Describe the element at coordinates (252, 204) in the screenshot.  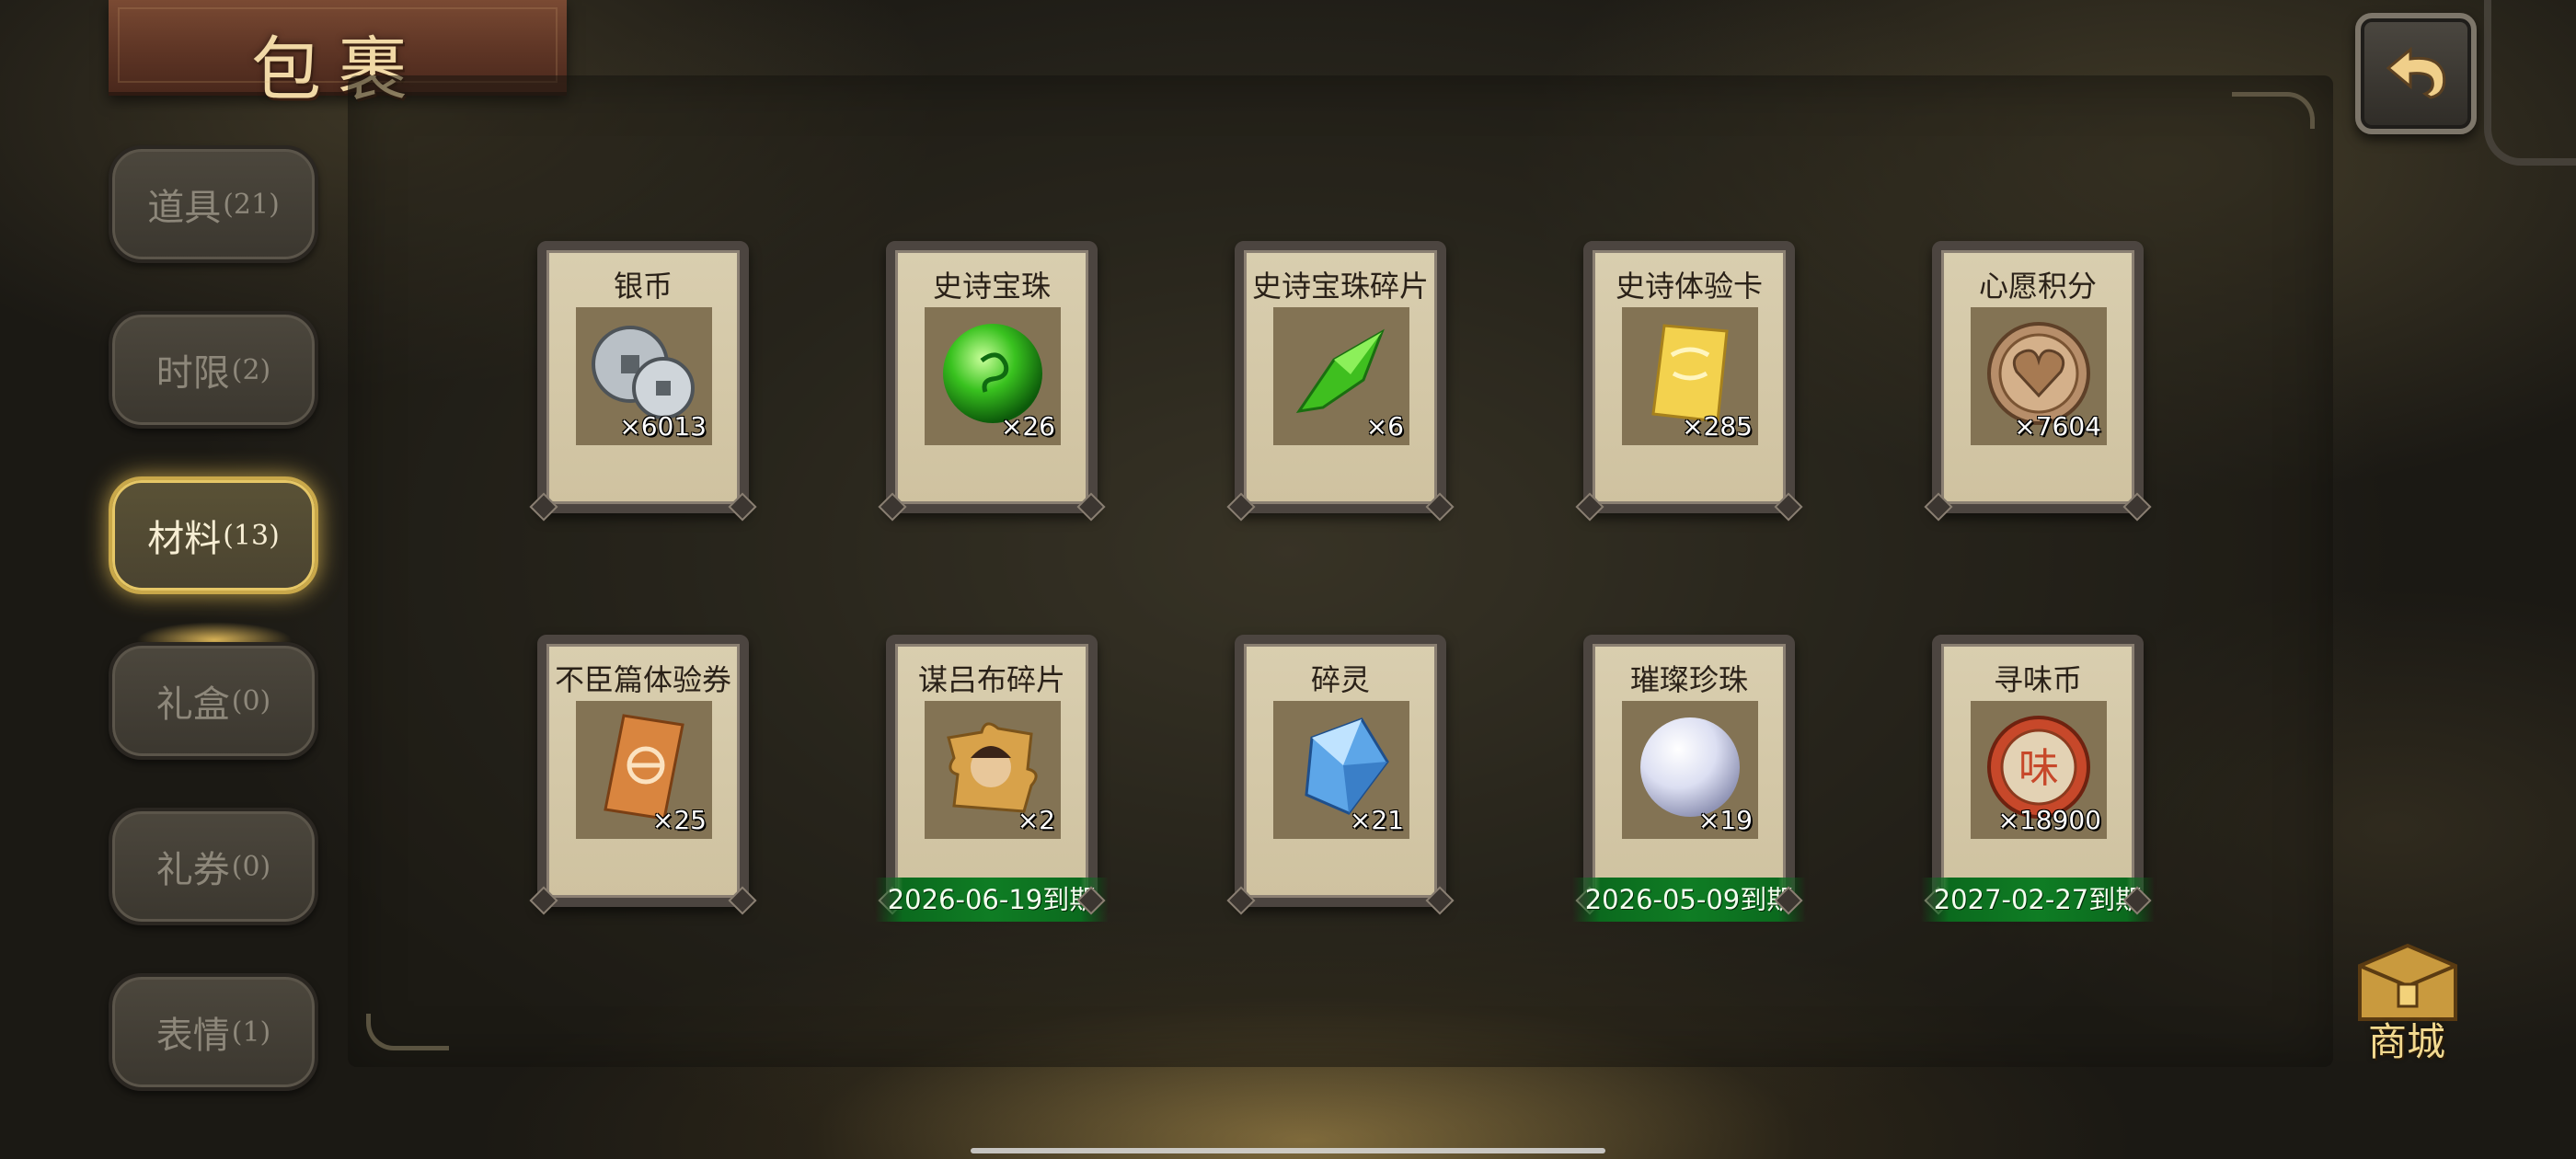
I see `tab-count: (21)` at that location.